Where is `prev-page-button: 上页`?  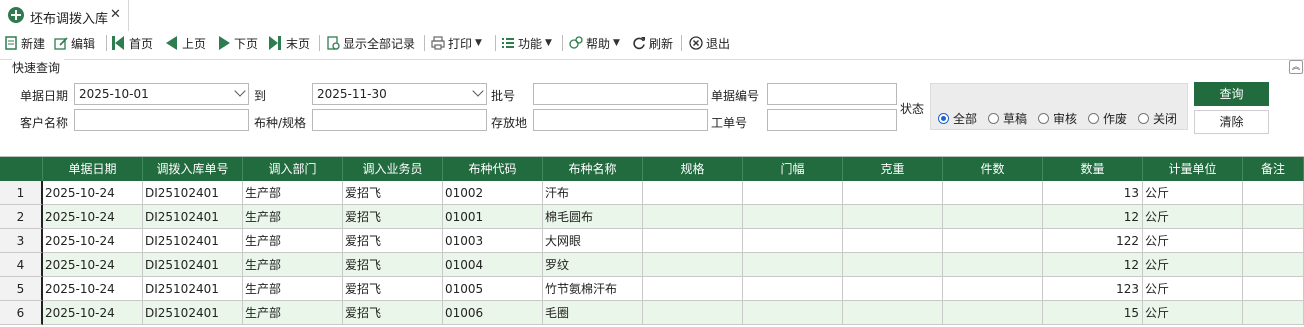
prev-page-button: 上页 is located at coordinates (185, 43).